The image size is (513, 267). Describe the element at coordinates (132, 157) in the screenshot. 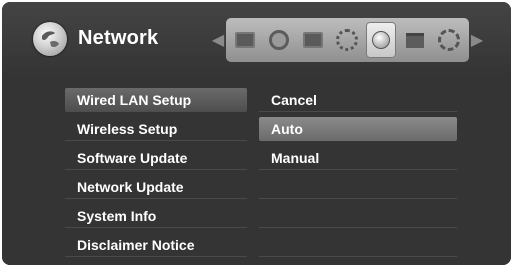

I see `menu-item-label: Software Update` at that location.